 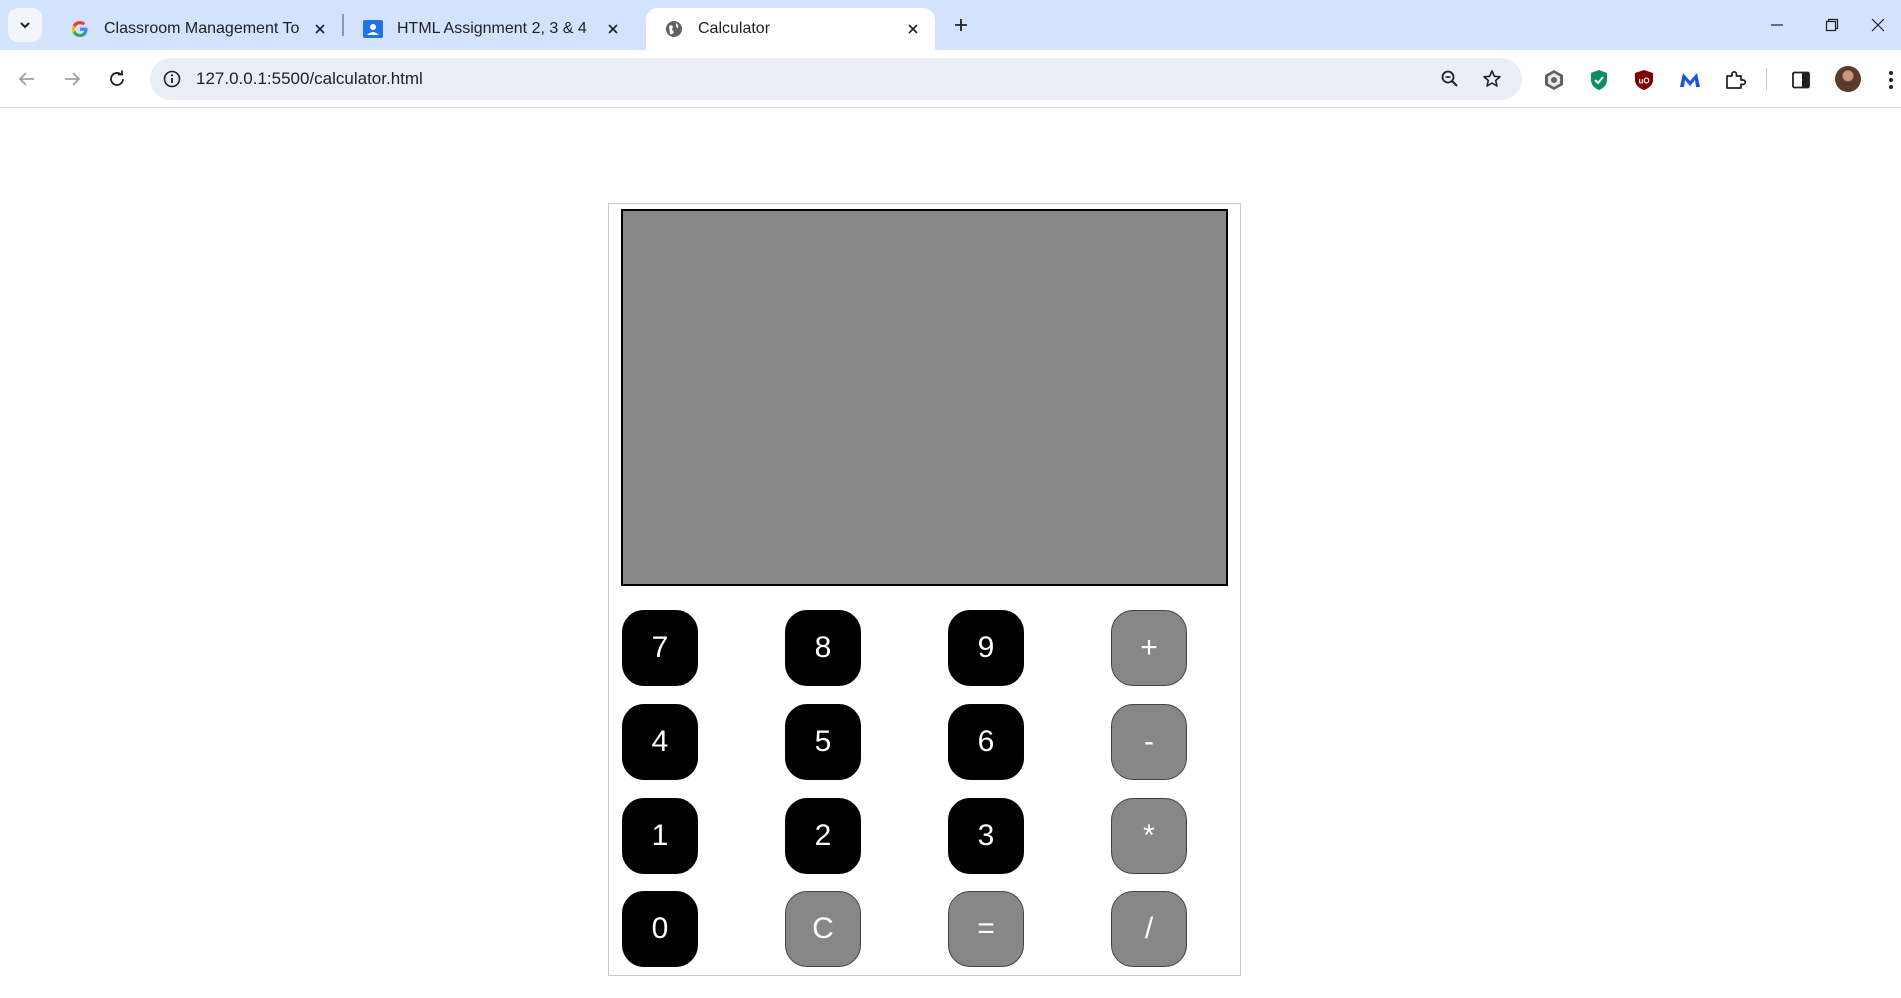 What do you see at coordinates (790, 29) in the screenshot?
I see `tab-calculator: Calculator` at bounding box center [790, 29].